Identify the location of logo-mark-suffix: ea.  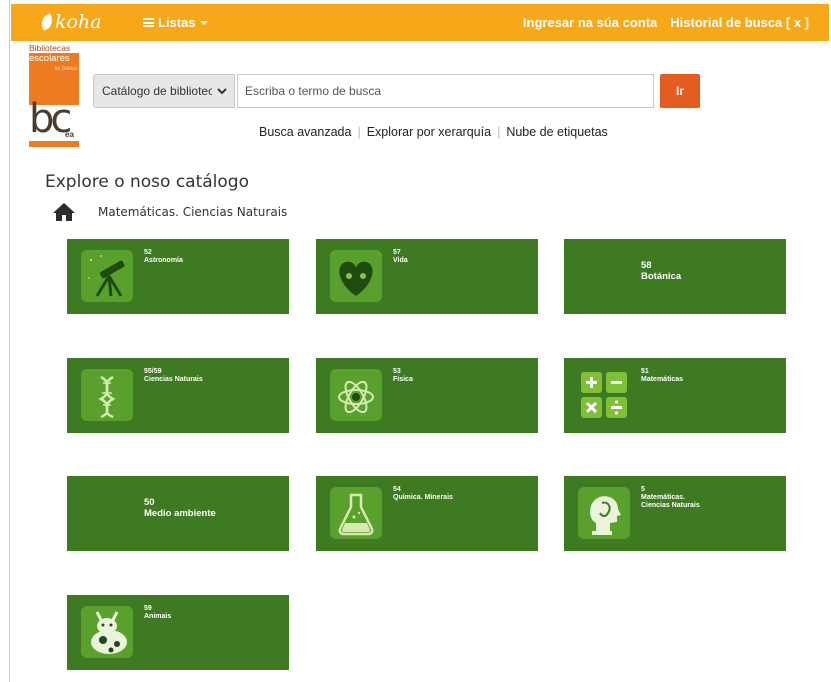
(69, 134).